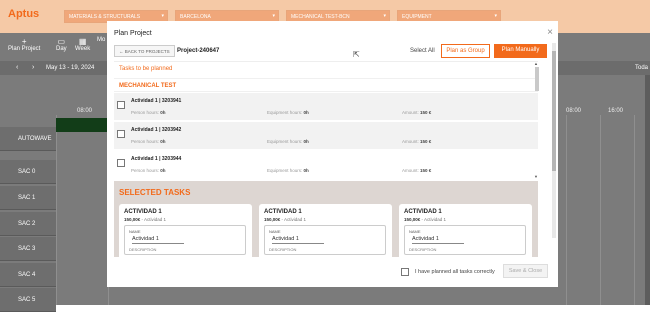  What do you see at coordinates (198, 51) in the screenshot?
I see `project-id: Project-240647` at bounding box center [198, 51].